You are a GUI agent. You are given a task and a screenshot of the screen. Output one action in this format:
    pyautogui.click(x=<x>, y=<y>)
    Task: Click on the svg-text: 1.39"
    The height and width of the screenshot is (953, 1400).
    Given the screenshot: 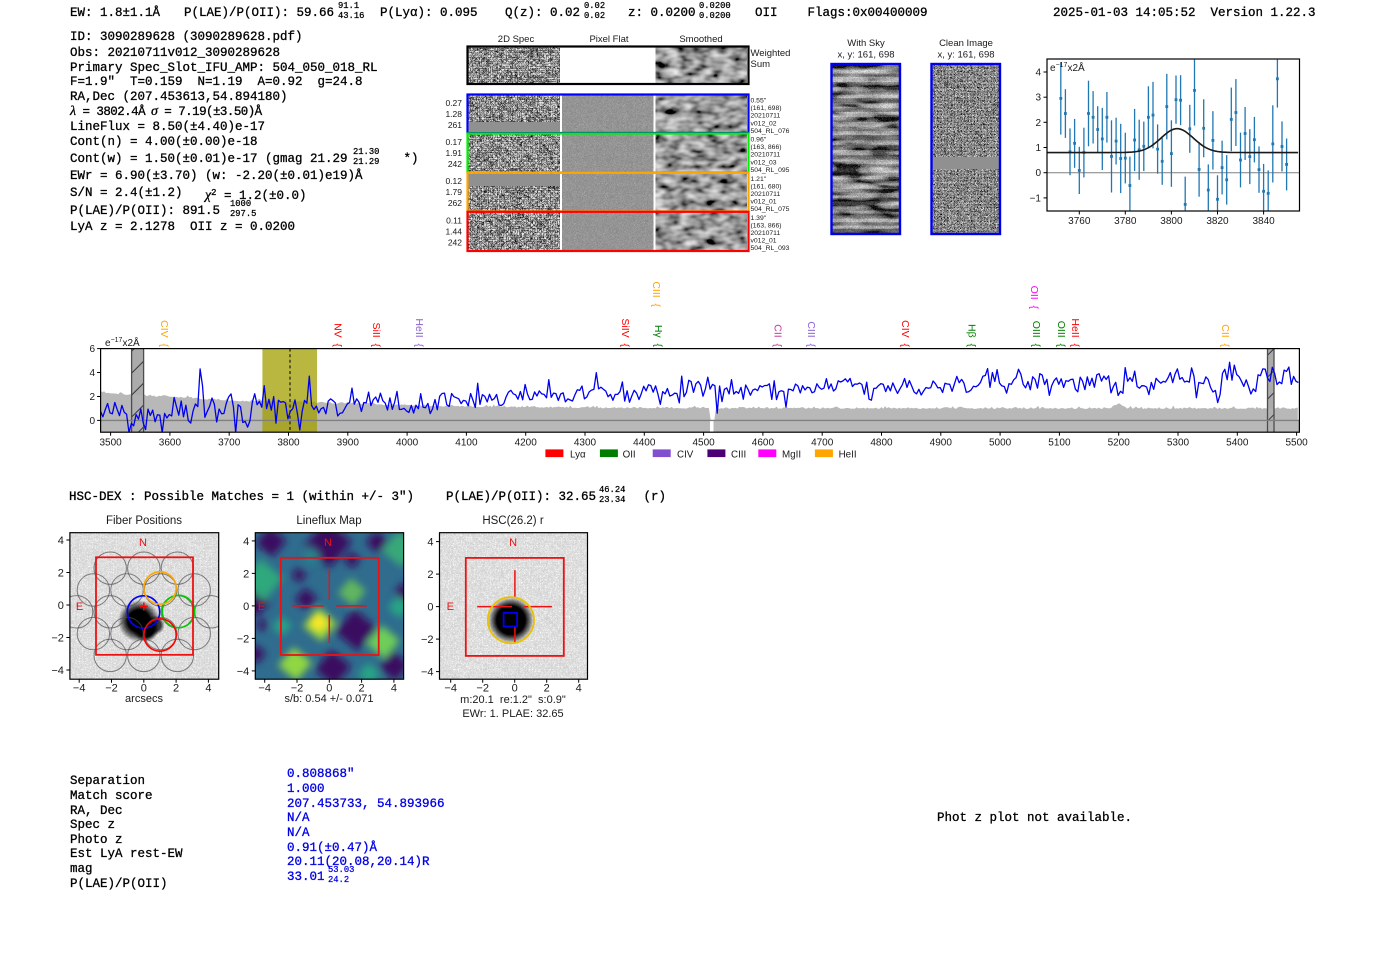 What is the action you would take?
    pyautogui.click(x=759, y=218)
    